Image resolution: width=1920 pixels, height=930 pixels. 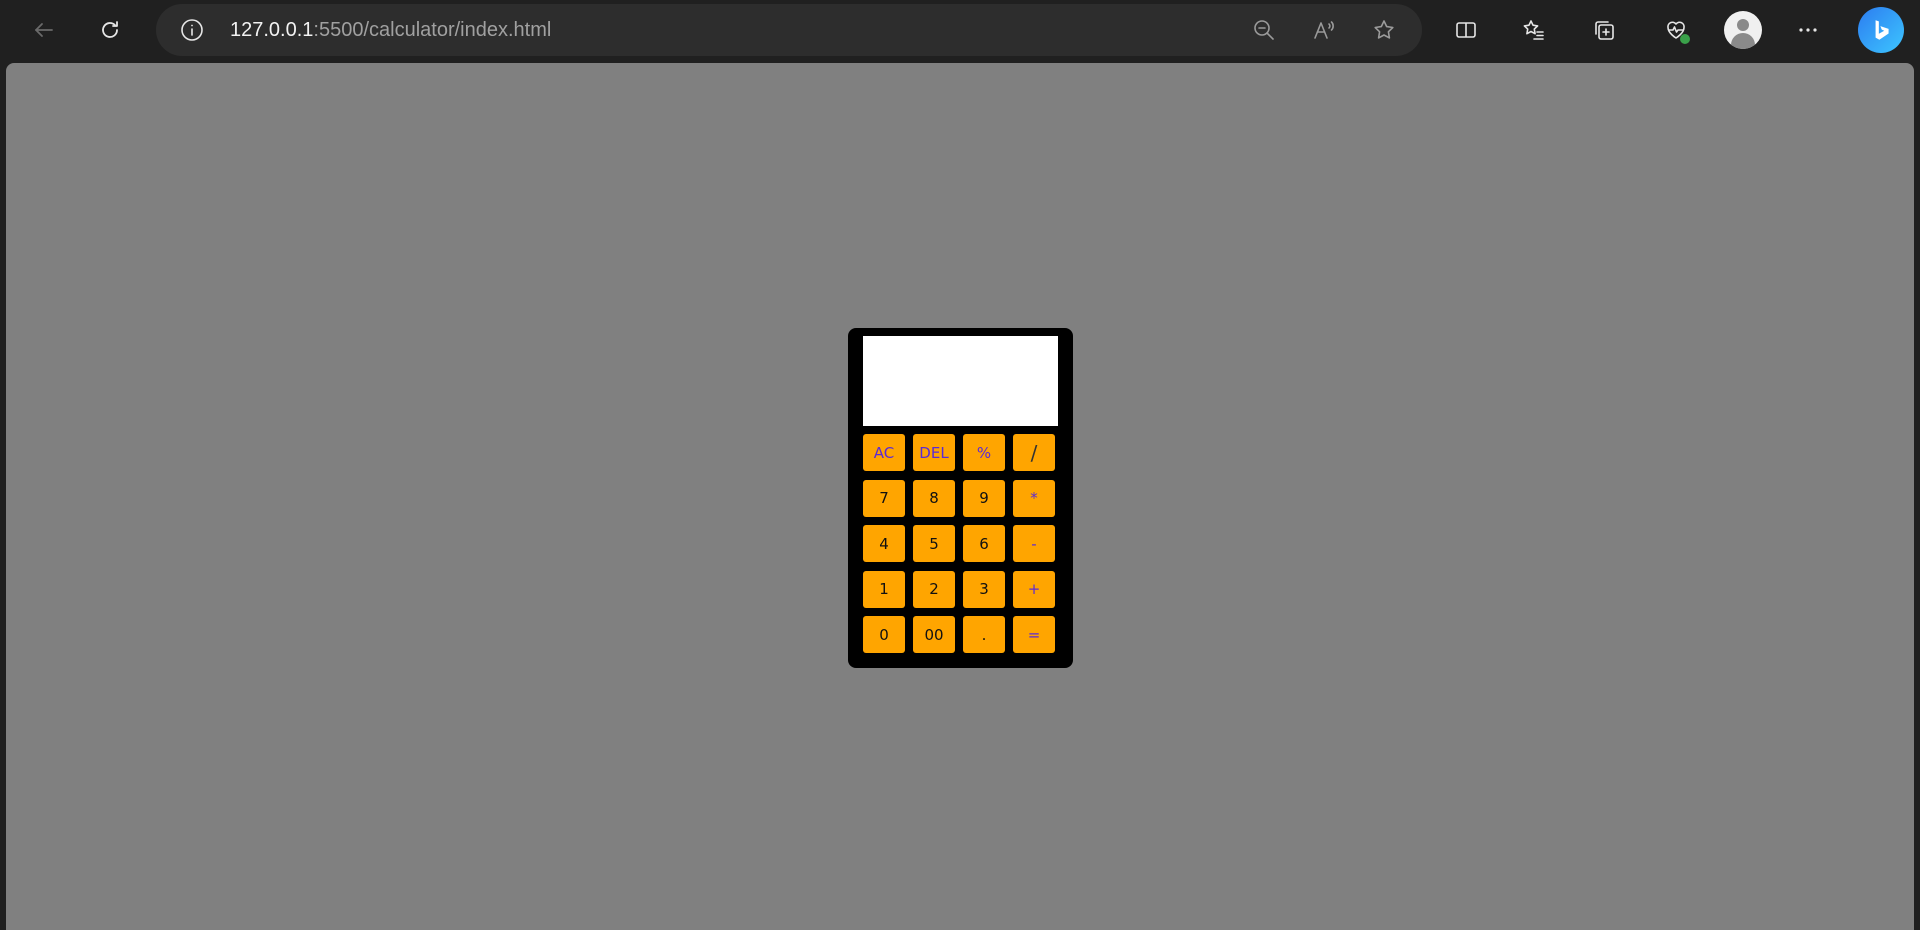 I want to click on favorites-icon, so click(x=1534, y=30).